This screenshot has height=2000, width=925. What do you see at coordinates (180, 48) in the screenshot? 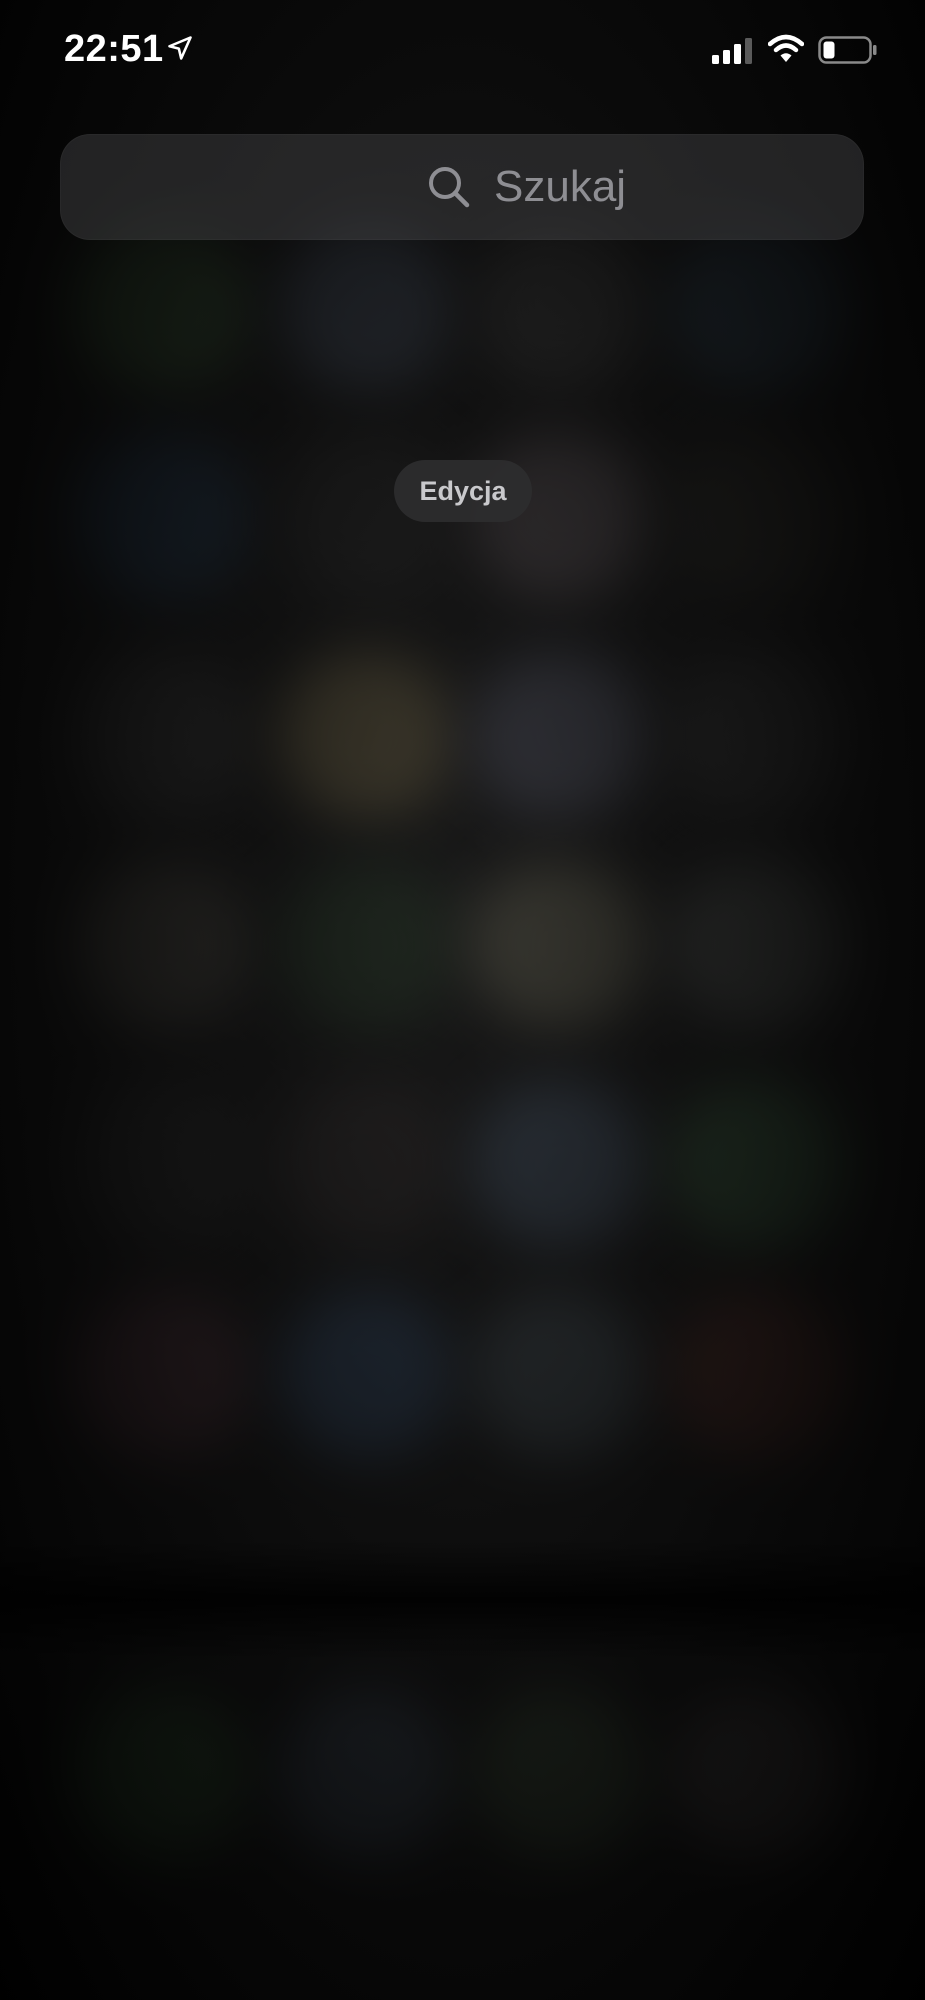
I see `location-arrow-icon` at bounding box center [180, 48].